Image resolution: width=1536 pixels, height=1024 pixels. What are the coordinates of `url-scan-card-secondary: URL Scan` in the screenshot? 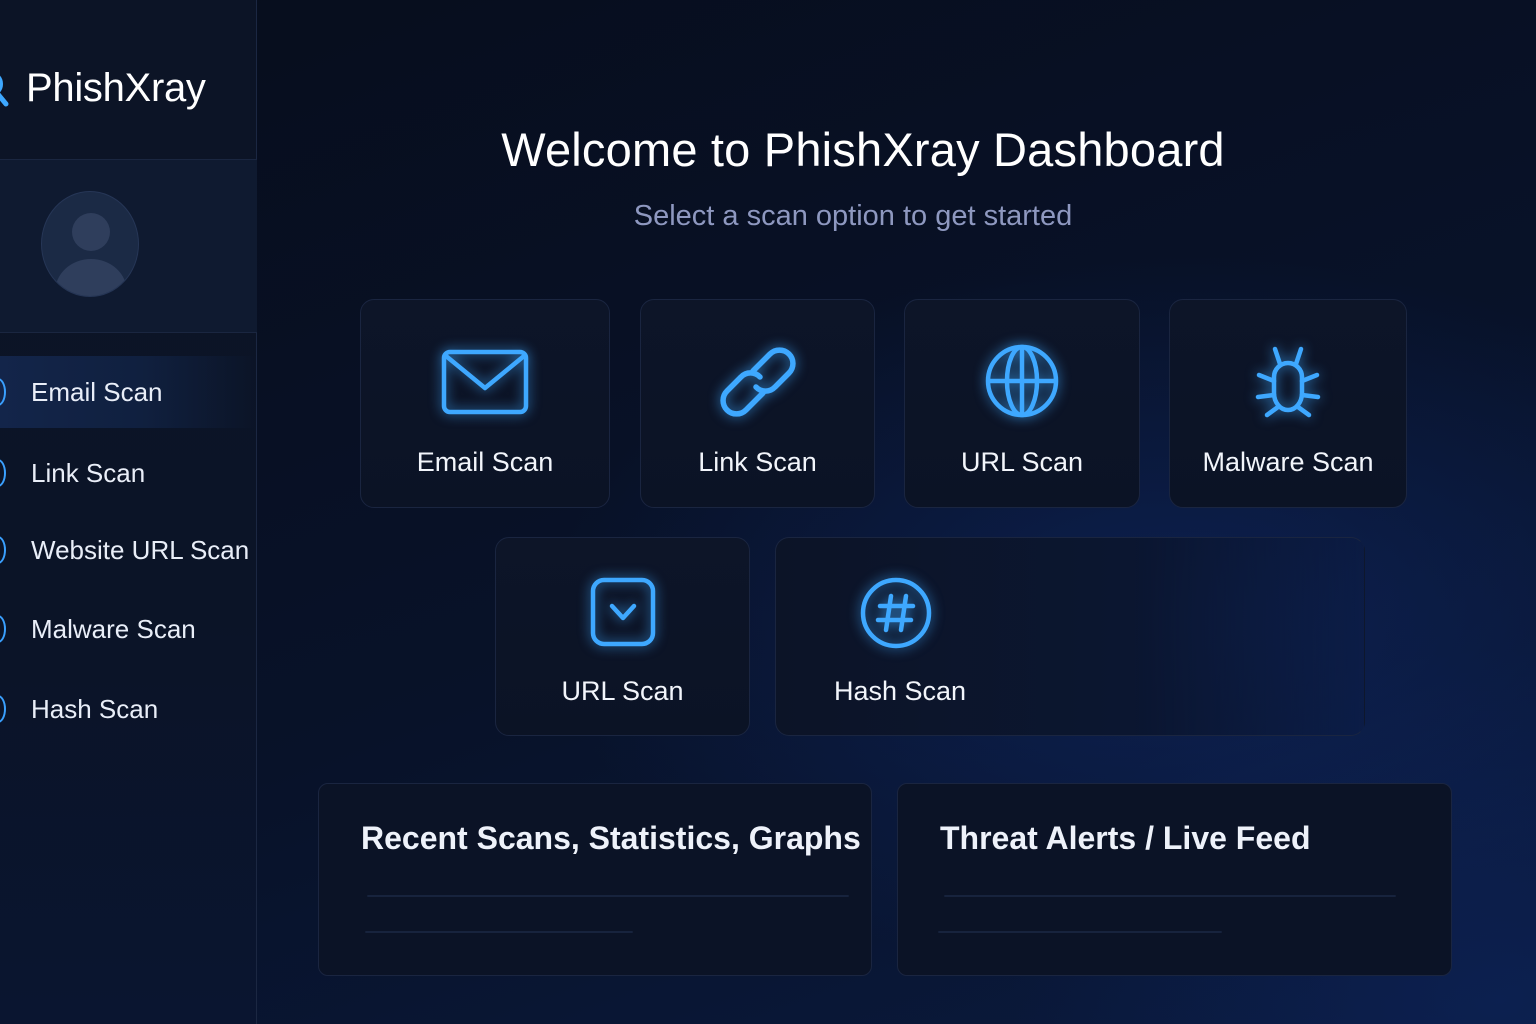 It's located at (622, 636).